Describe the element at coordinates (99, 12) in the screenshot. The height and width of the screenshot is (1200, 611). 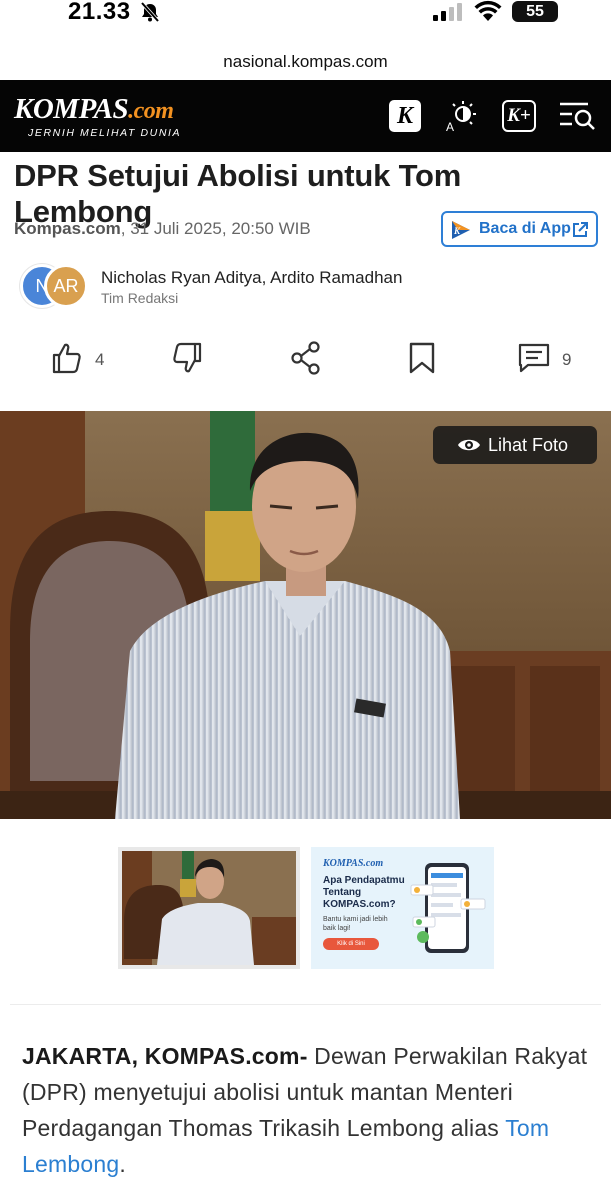
I see `status-time: 21.33` at that location.